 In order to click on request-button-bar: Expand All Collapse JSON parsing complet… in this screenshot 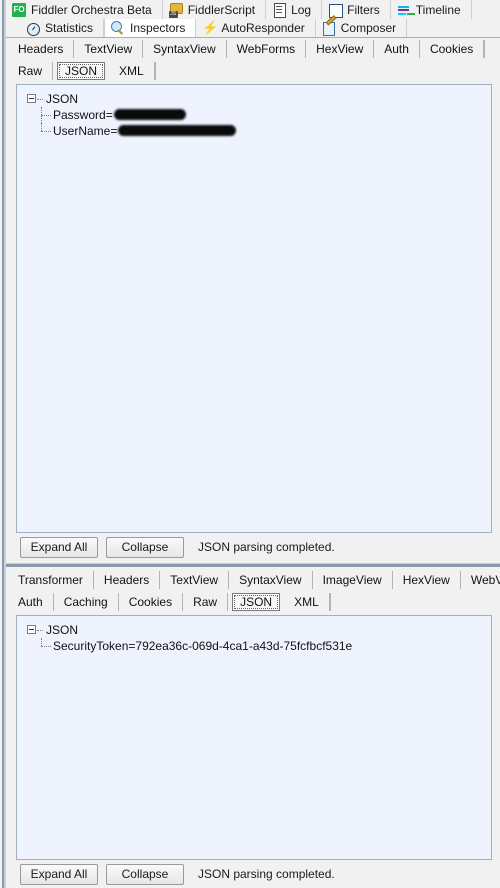, I will do `click(253, 547)`.